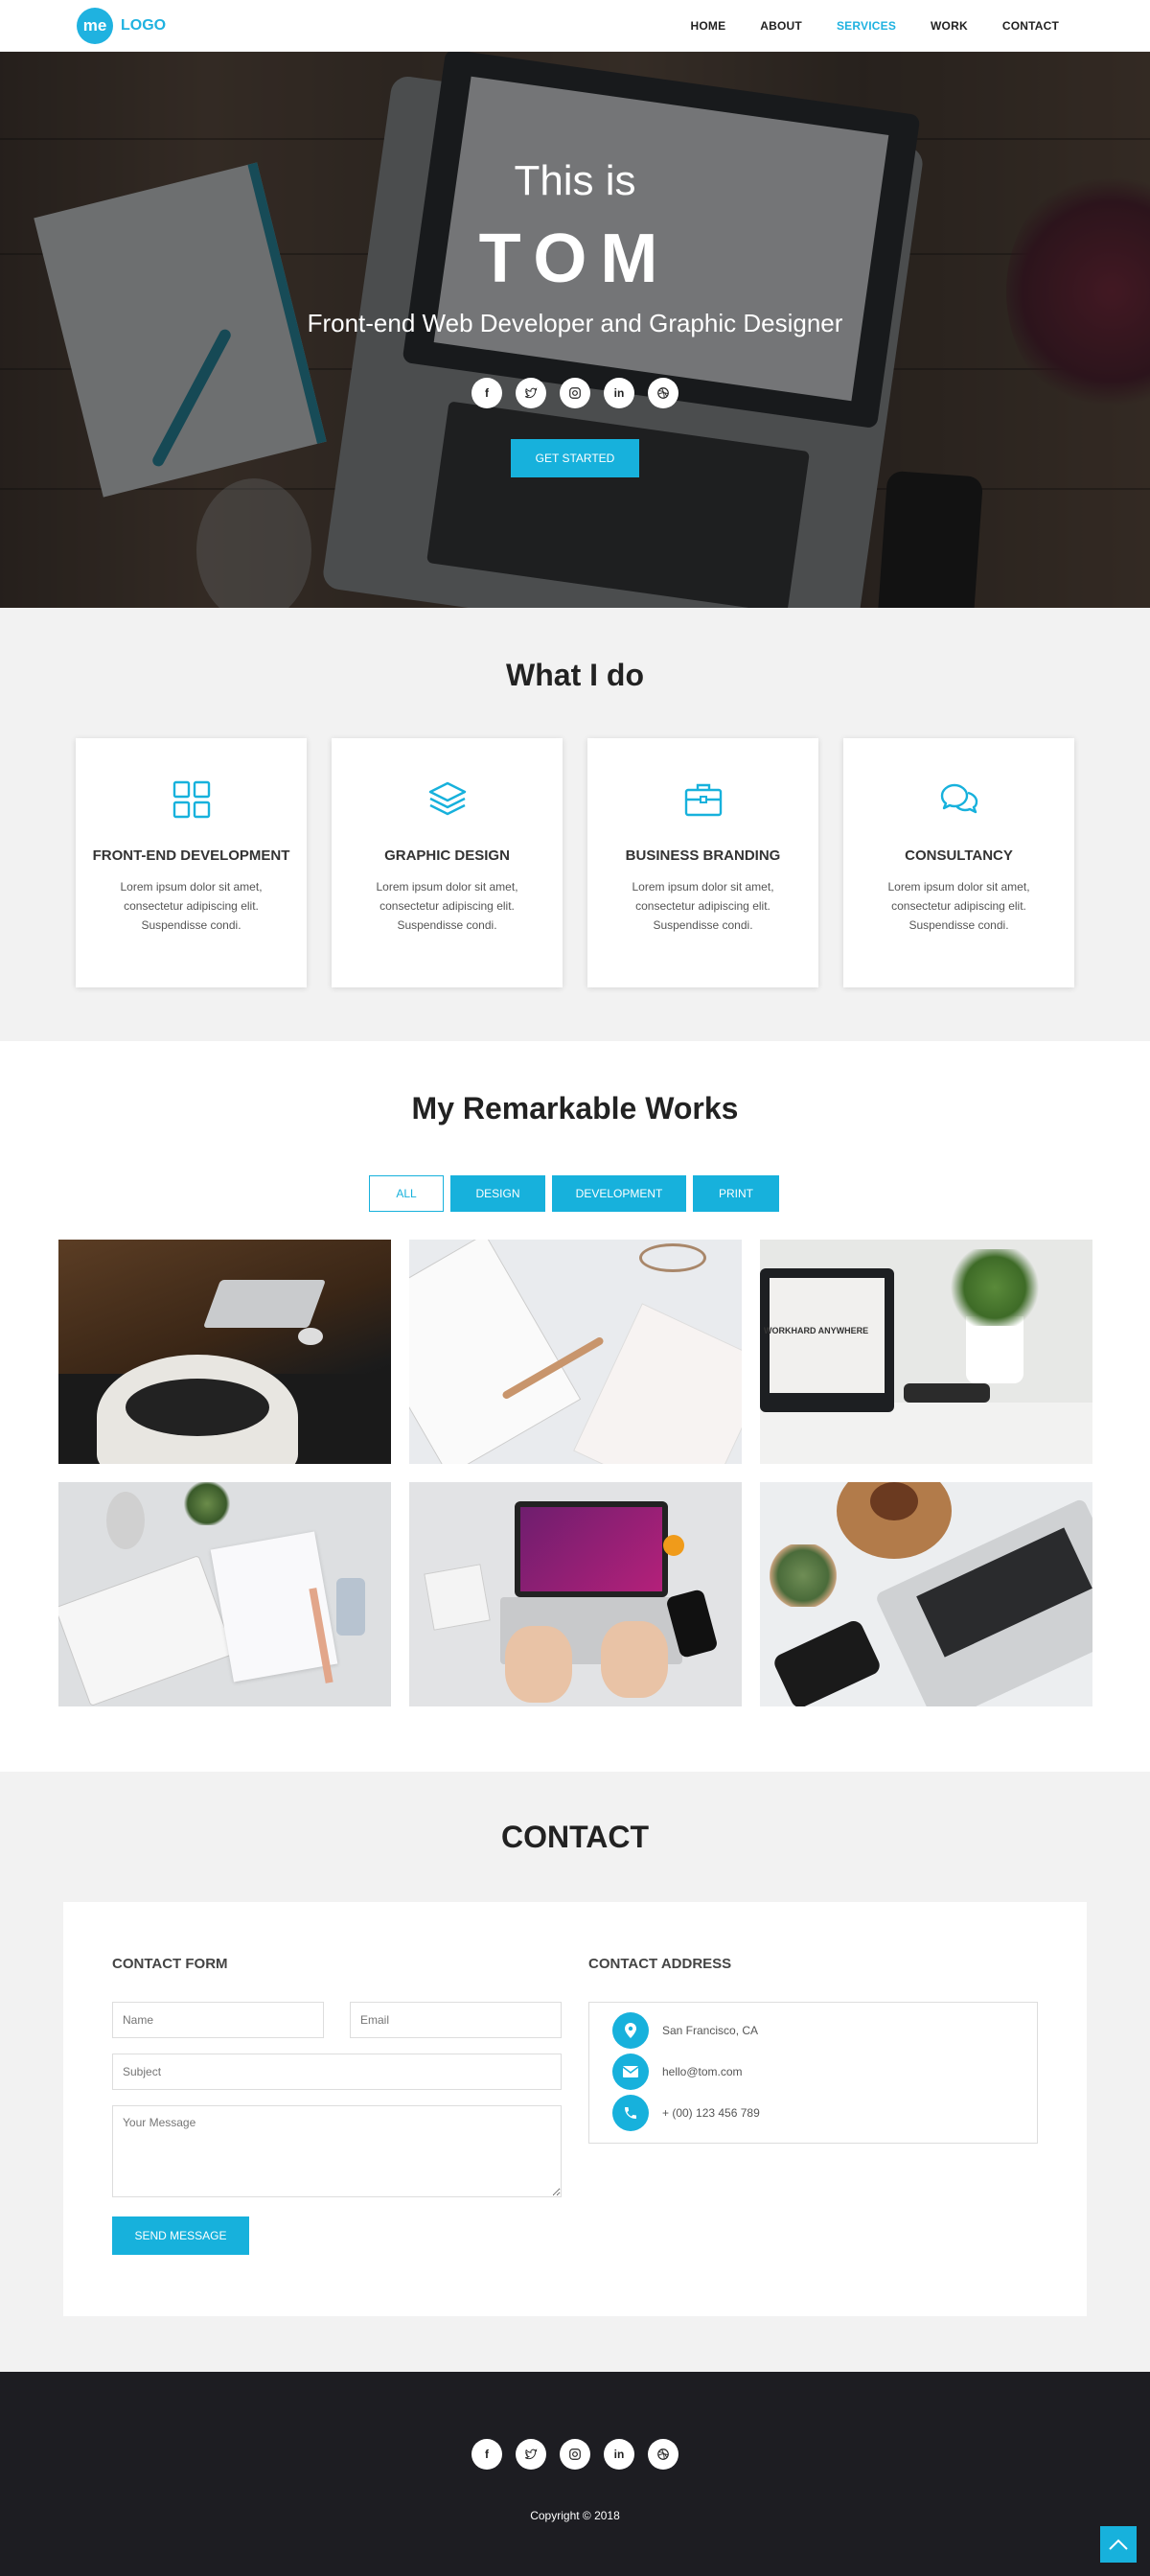  What do you see at coordinates (575, 2474) in the screenshot?
I see `footer: f in Copyright © 2018` at bounding box center [575, 2474].